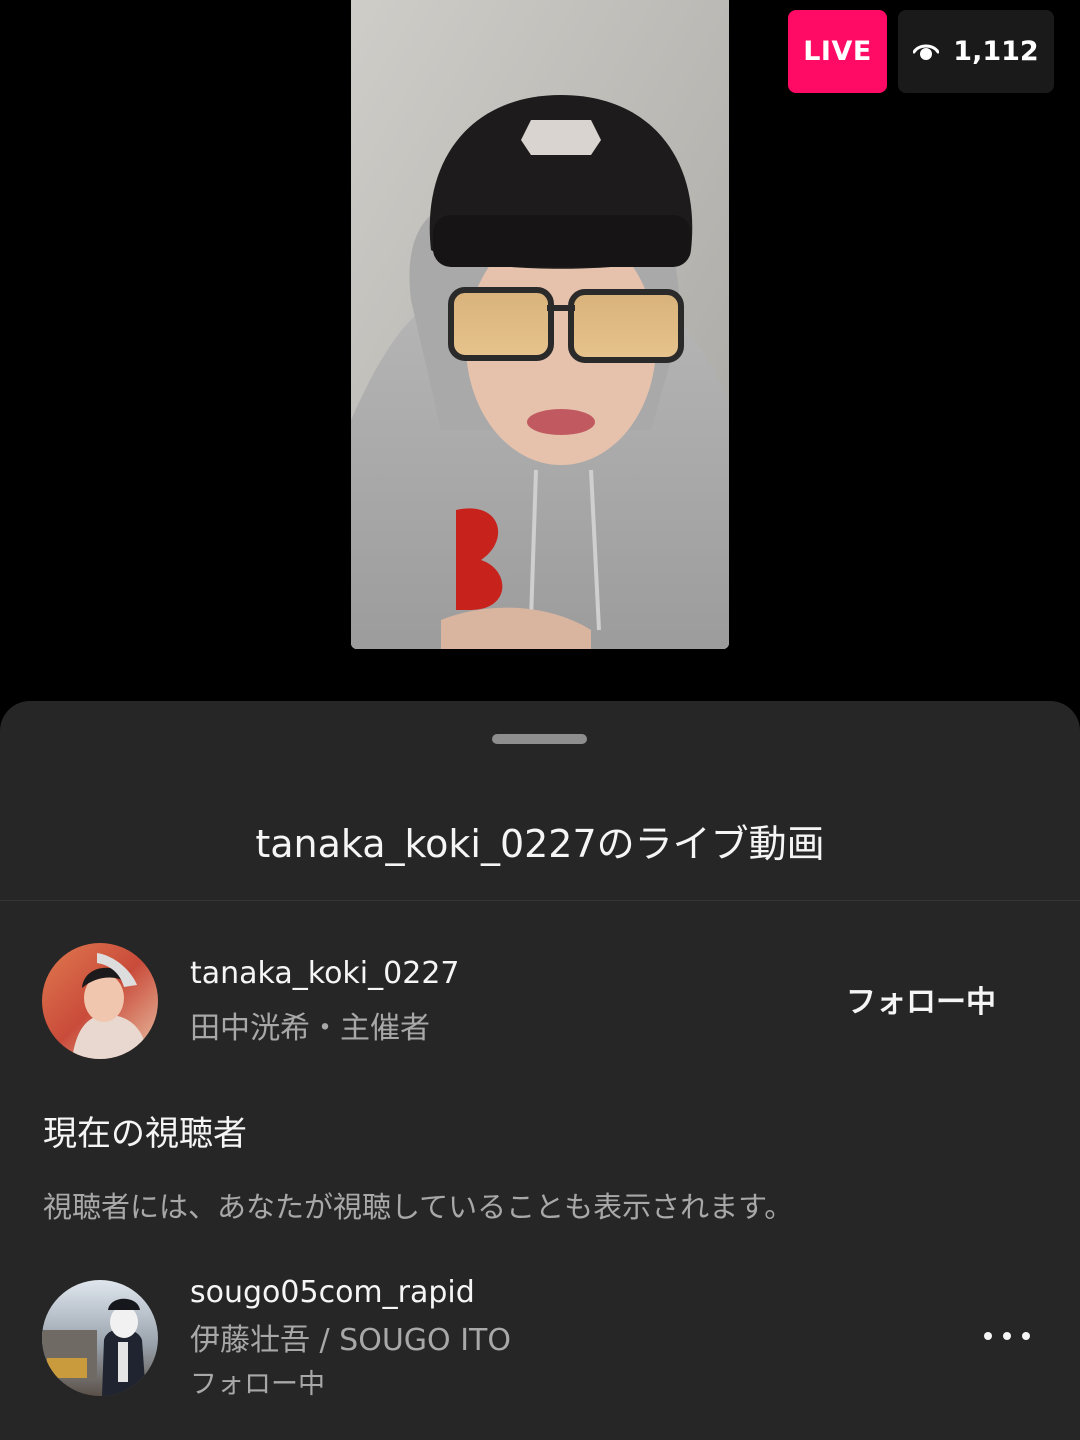 The image size is (1080, 1440). What do you see at coordinates (332, 1293) in the screenshot?
I see `viewer-username: sougo05com_rapid` at bounding box center [332, 1293].